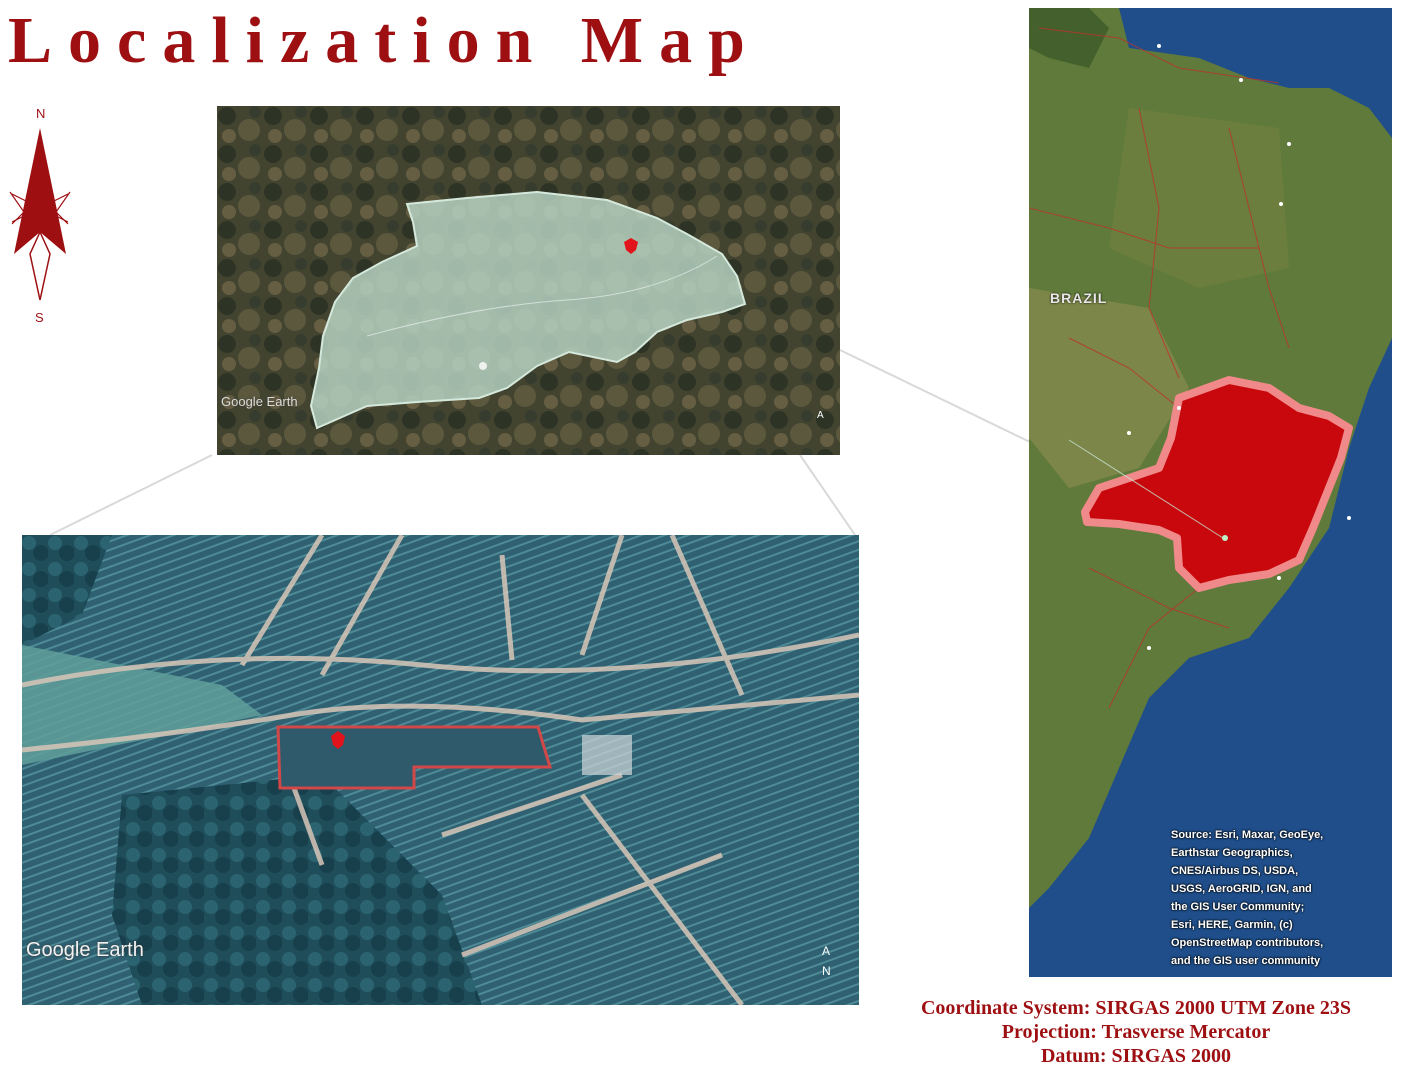 The image size is (1417, 1078). I want to click on site-marker-icon, so click(1225, 538).